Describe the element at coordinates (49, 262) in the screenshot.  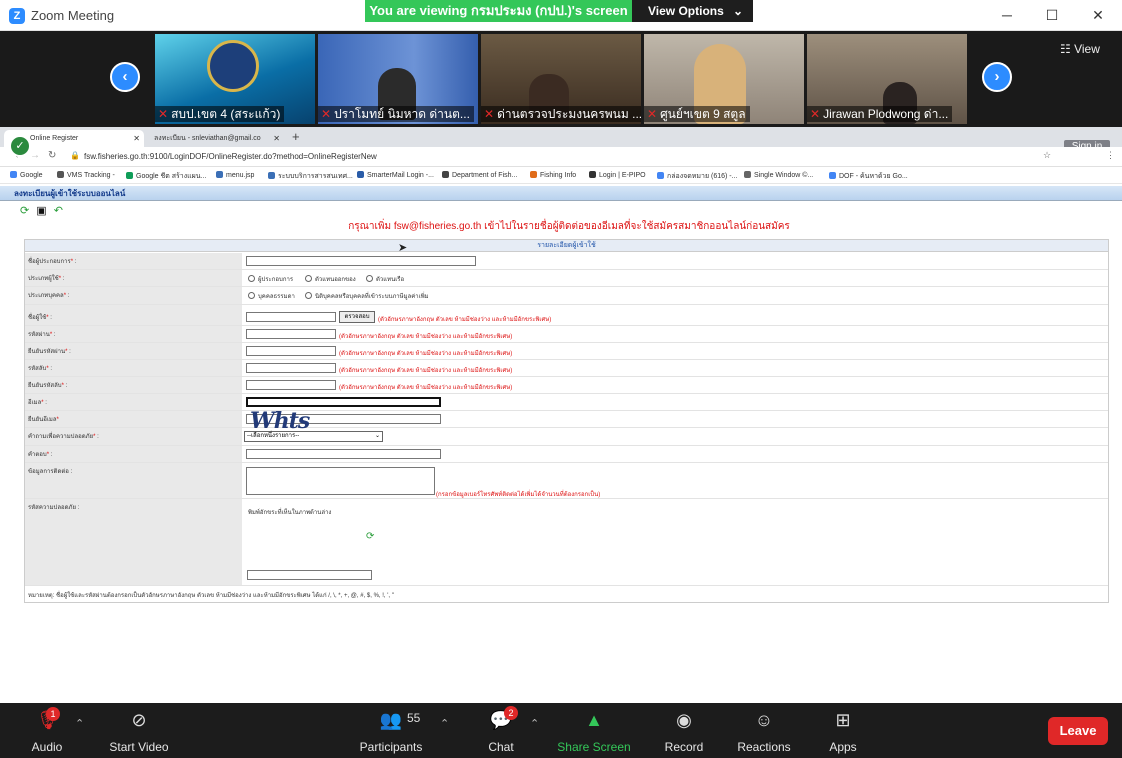
I see `field-label: ชื่อผู้ประกอบการ` at that location.